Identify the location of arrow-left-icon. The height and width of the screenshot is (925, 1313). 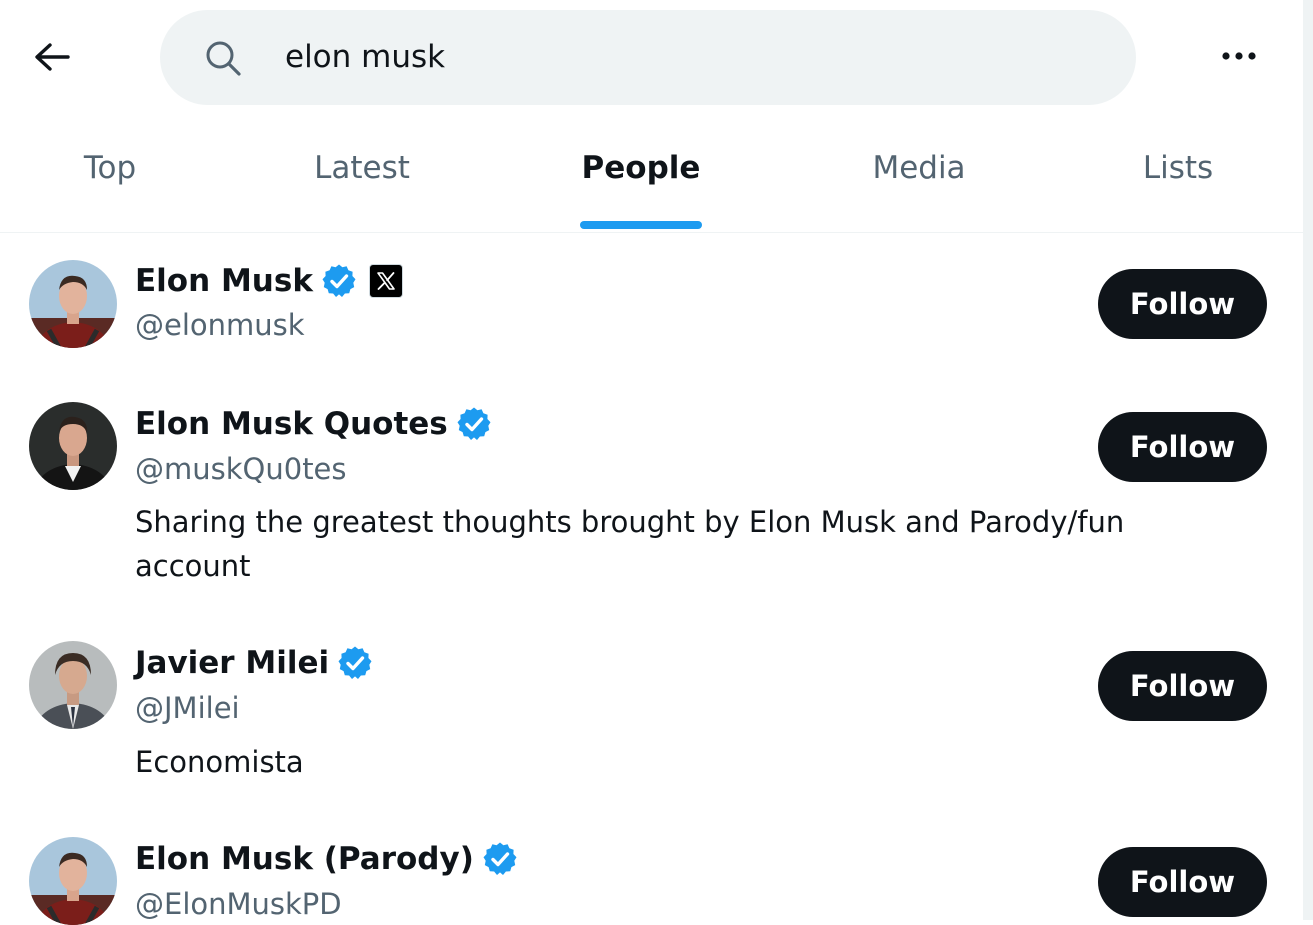
(52, 57).